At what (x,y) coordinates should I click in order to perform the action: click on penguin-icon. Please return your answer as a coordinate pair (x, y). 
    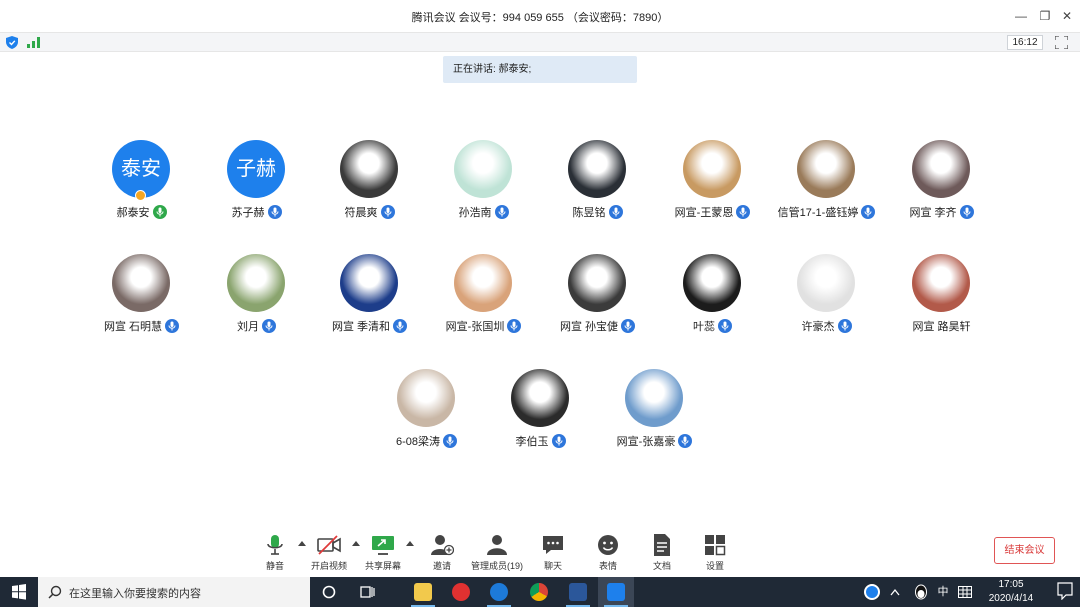
    Looking at the image, I should click on (921, 592).